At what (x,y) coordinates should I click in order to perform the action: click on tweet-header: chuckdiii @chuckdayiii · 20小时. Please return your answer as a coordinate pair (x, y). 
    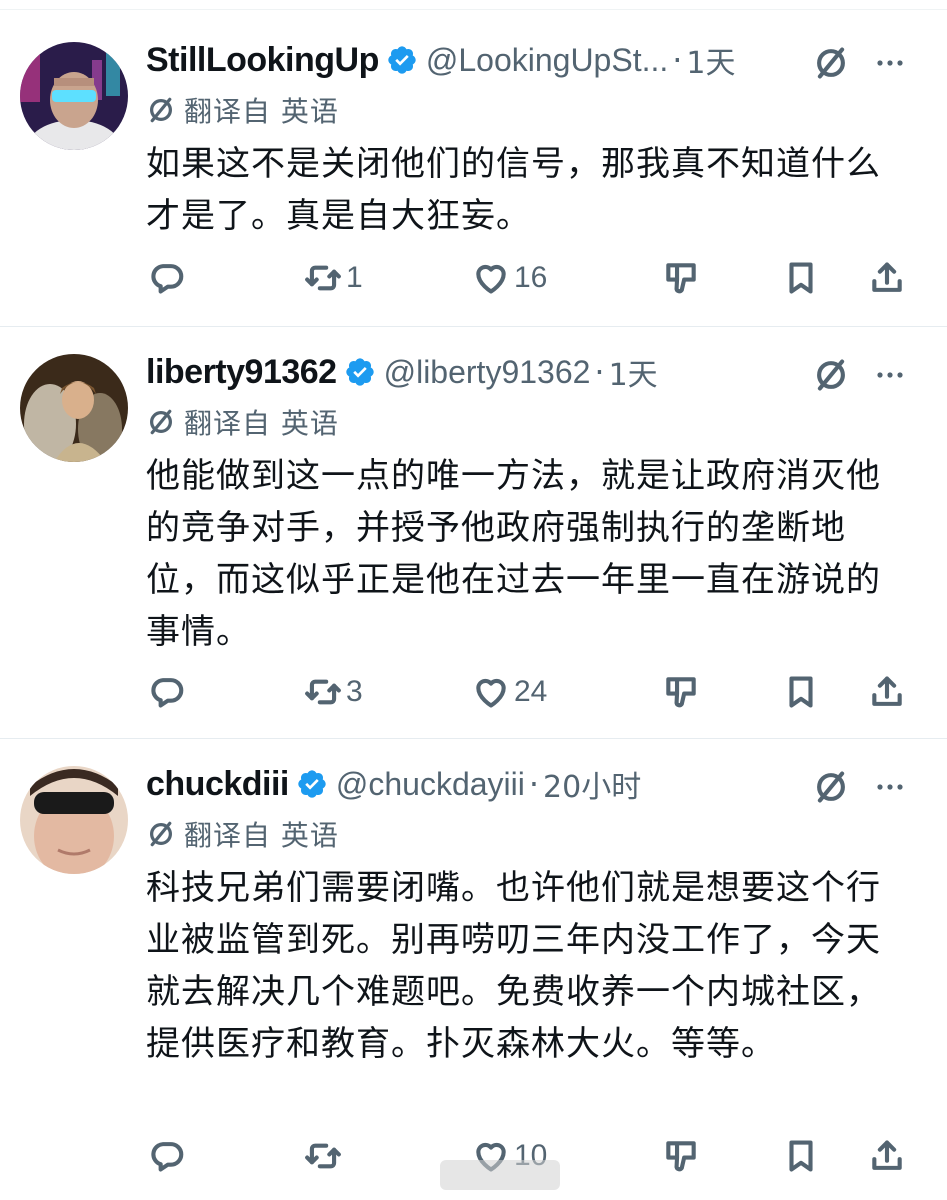
    Looking at the image, I should click on (393, 784).